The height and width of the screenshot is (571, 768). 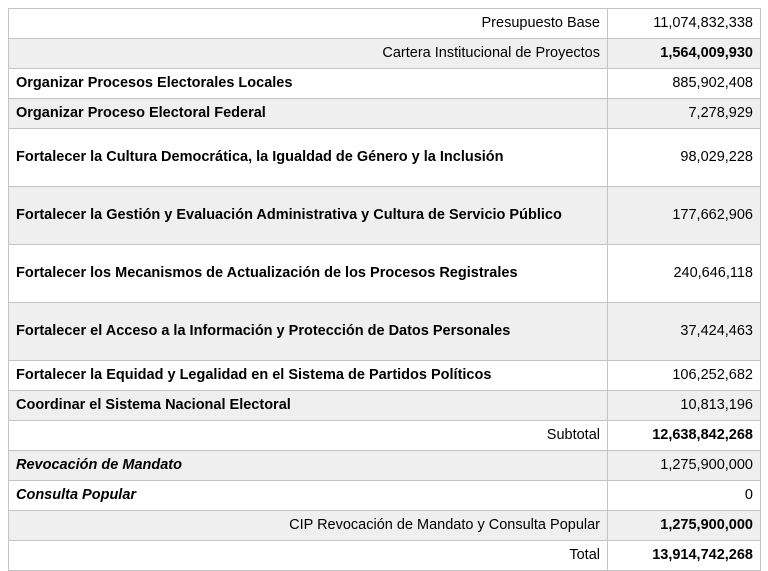 What do you see at coordinates (684, 375) in the screenshot?
I see `row-value: 106,252,682` at bounding box center [684, 375].